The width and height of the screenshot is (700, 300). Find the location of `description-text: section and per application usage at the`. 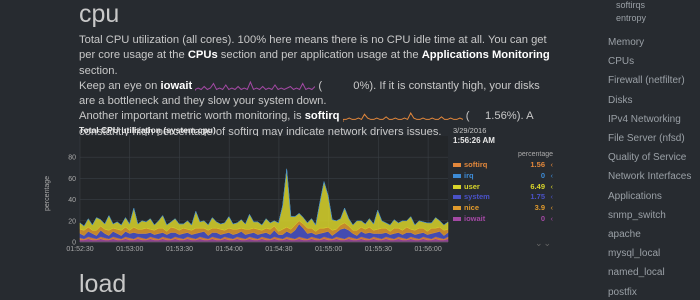

description-text: section and per application usage at the is located at coordinates (319, 55).